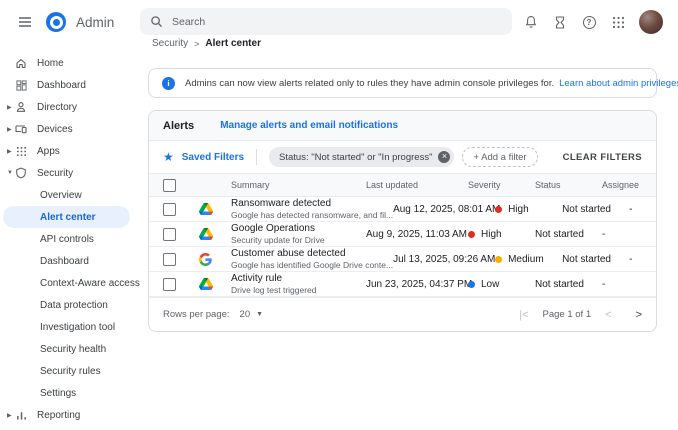 The height and width of the screenshot is (430, 678). I want to click on severity-value: Medium, so click(526, 259).